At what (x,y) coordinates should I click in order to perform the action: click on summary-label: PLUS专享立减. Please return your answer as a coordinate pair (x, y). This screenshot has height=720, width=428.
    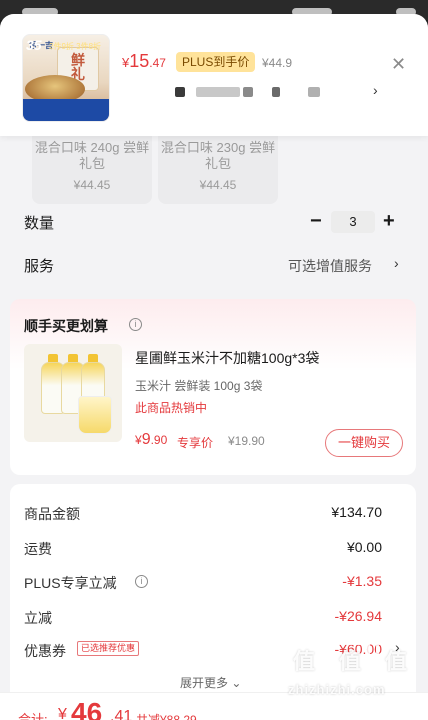
    Looking at the image, I should click on (70, 583).